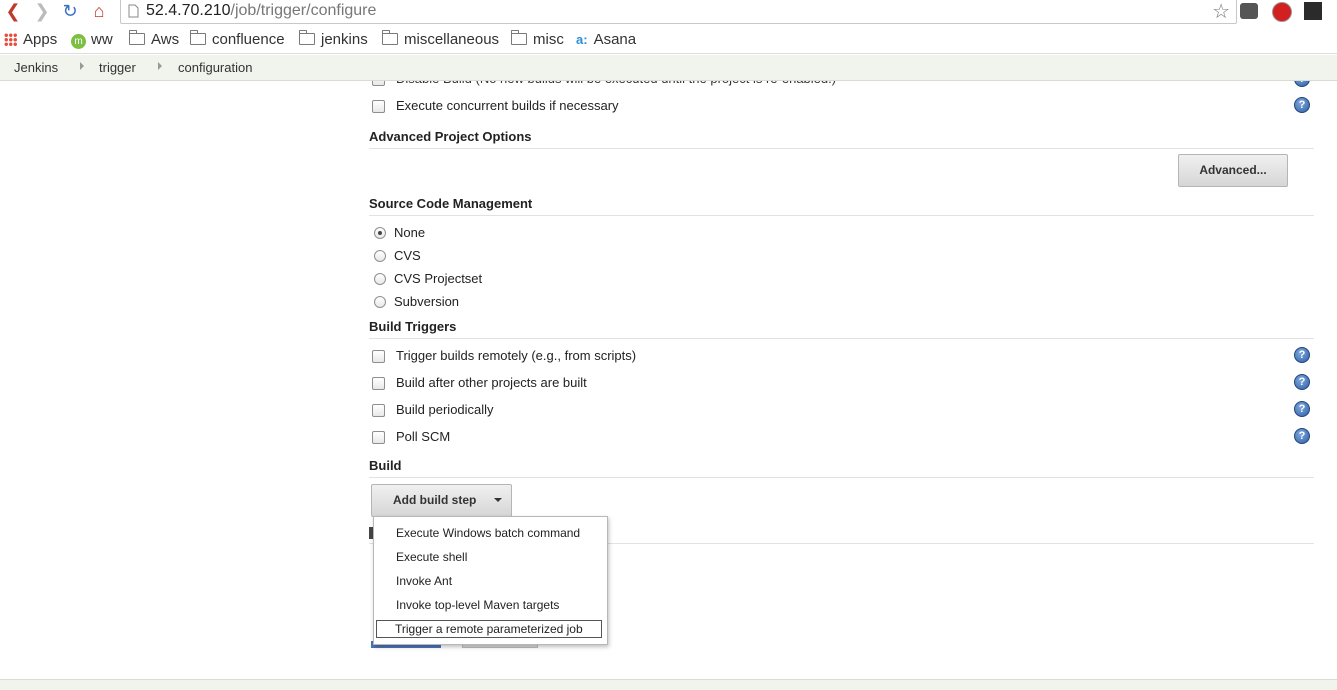  Describe the element at coordinates (427, 301) in the screenshot. I see `scm-label: Subversion` at that location.